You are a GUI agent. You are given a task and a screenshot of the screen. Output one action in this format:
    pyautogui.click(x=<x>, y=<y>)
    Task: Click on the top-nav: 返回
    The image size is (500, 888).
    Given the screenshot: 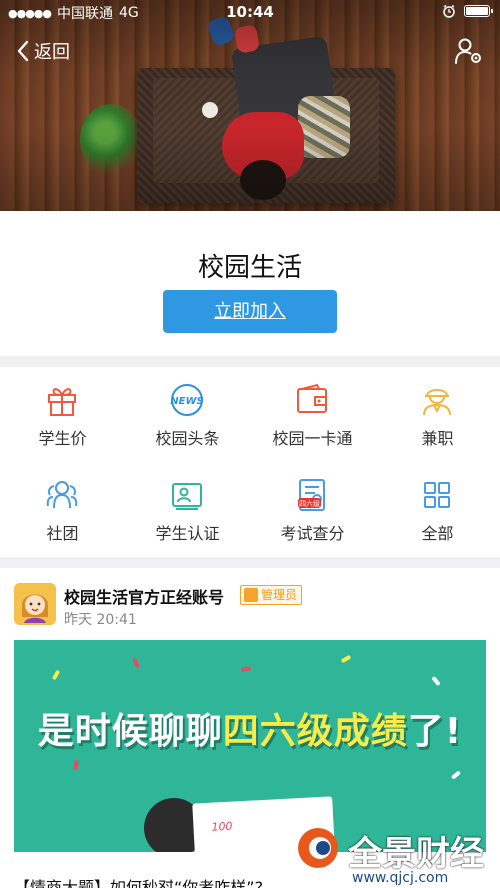 What is the action you would take?
    pyautogui.click(x=250, y=52)
    